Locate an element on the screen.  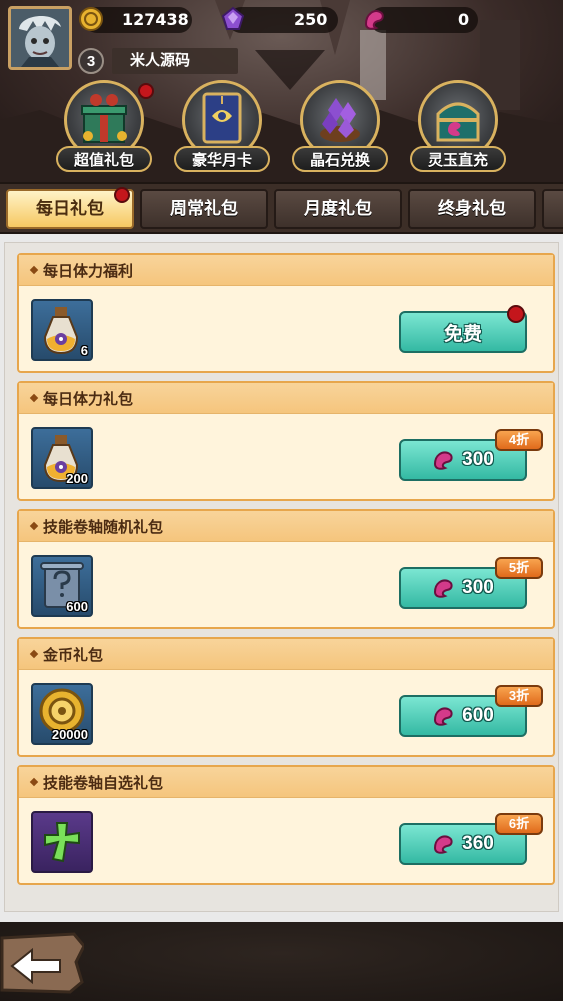
button-label: 免费 is located at coordinates (462, 334).